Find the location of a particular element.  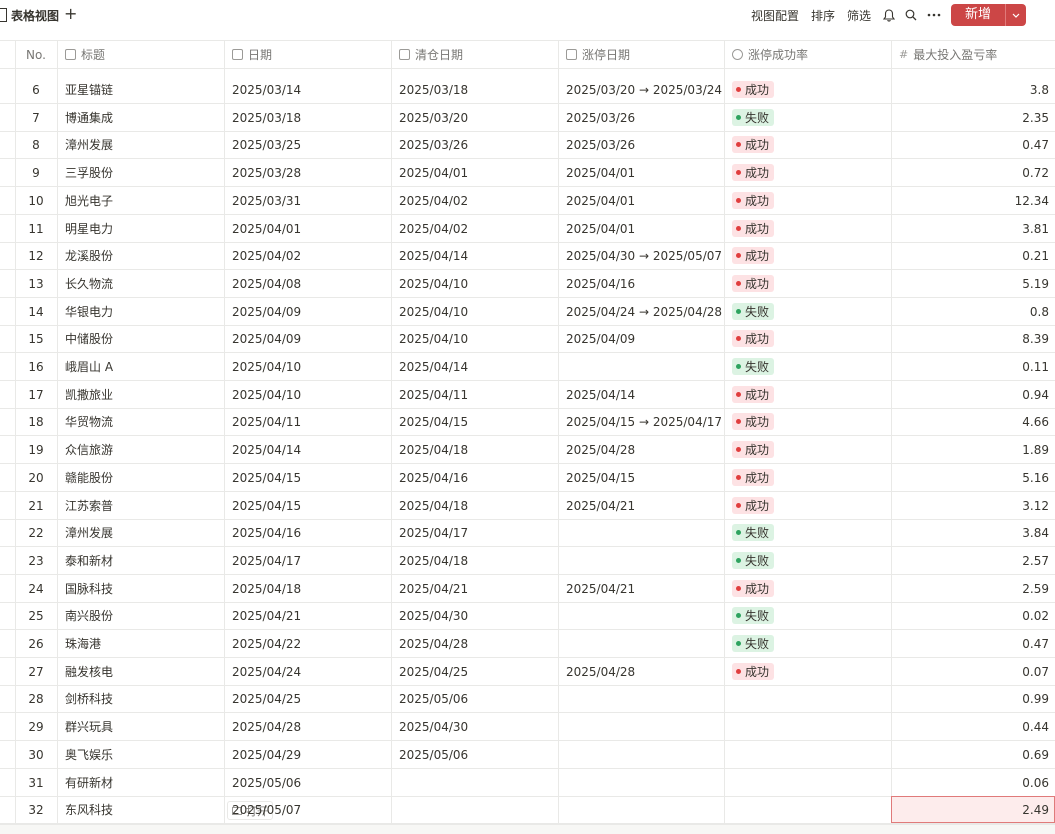

cell-title: 旭光电子 is located at coordinates (140, 200).